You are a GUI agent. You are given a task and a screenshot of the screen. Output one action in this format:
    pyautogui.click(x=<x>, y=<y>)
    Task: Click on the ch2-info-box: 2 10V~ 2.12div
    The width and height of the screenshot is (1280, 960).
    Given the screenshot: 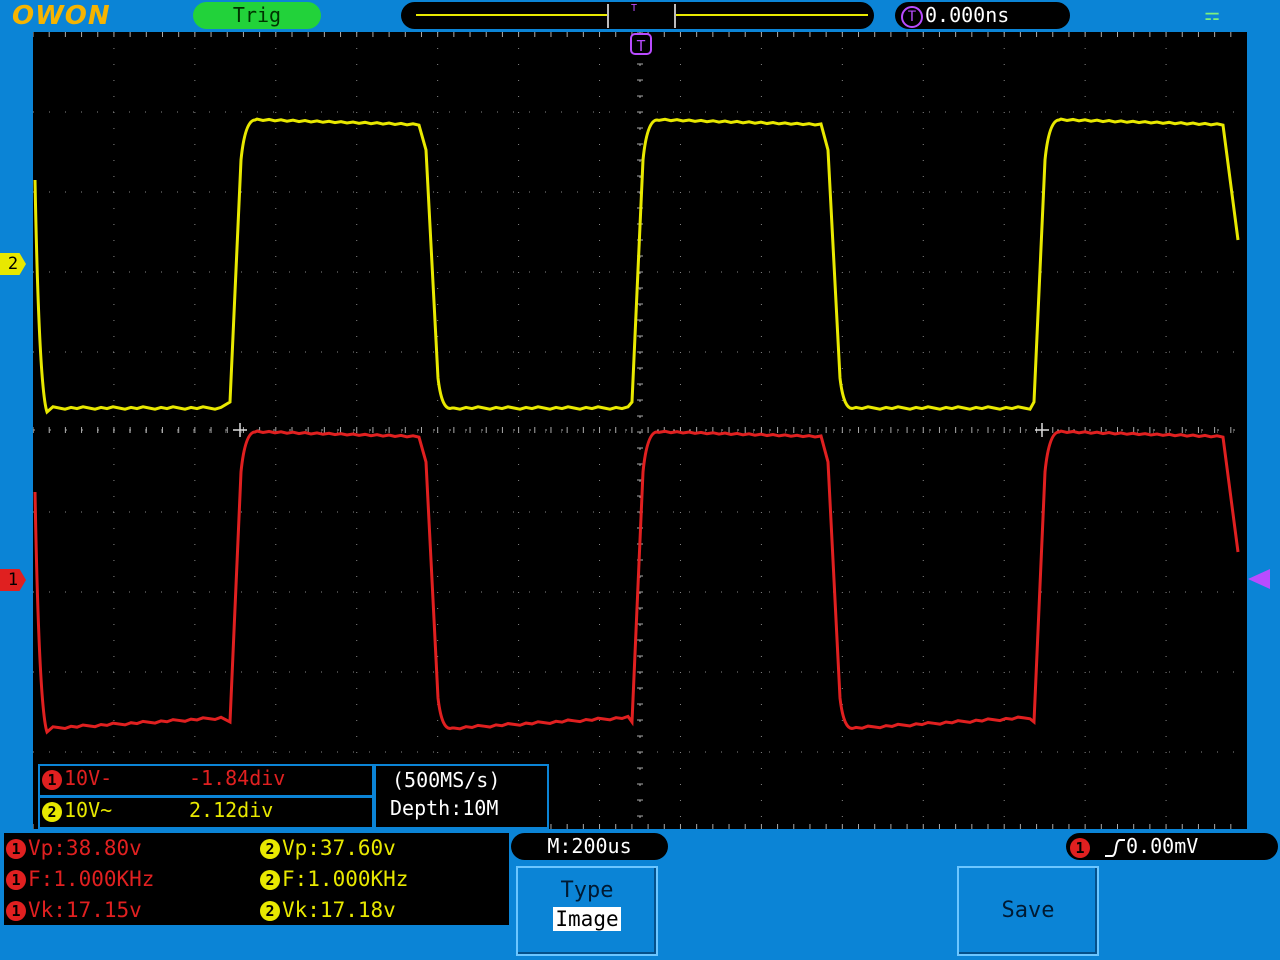 What is the action you would take?
    pyautogui.click(x=206, y=812)
    